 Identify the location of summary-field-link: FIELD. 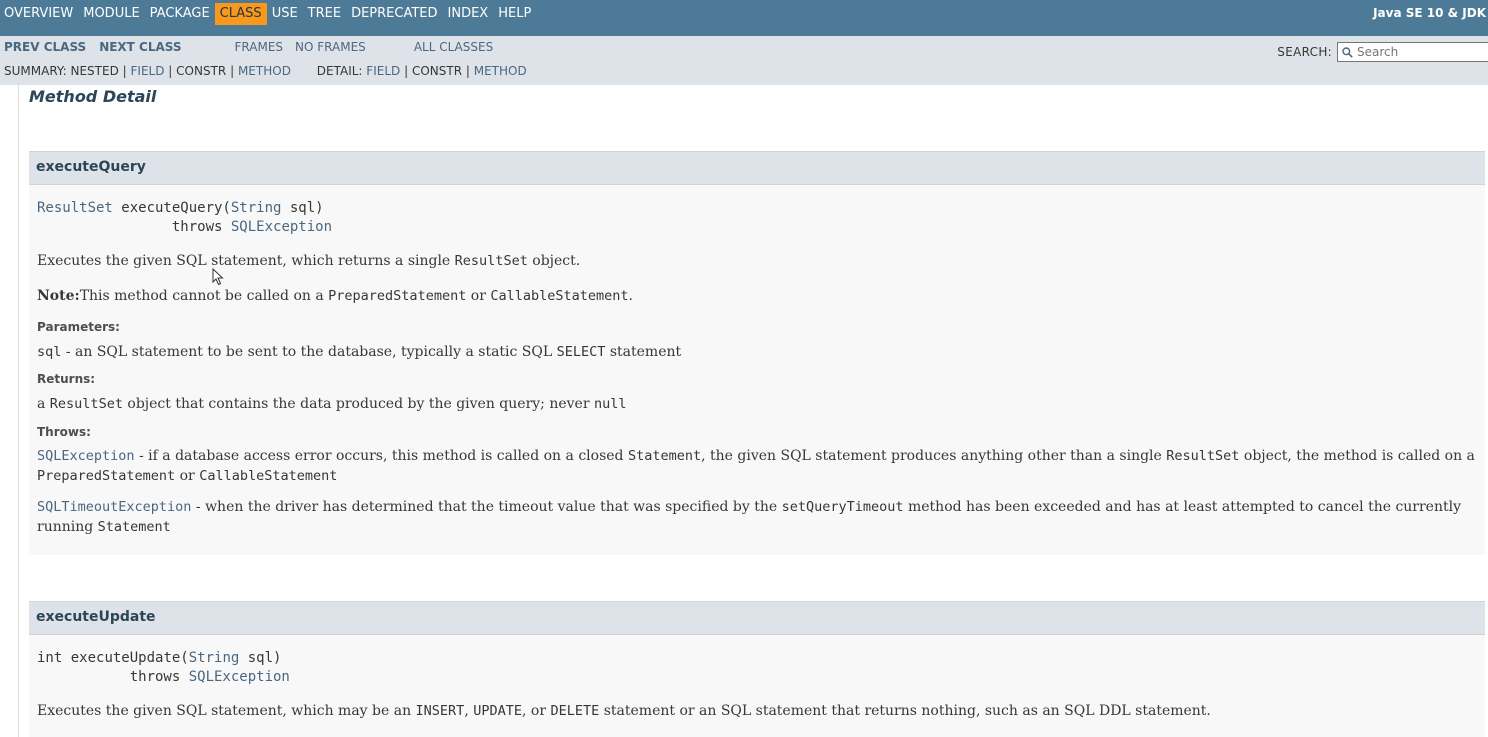
(148, 71).